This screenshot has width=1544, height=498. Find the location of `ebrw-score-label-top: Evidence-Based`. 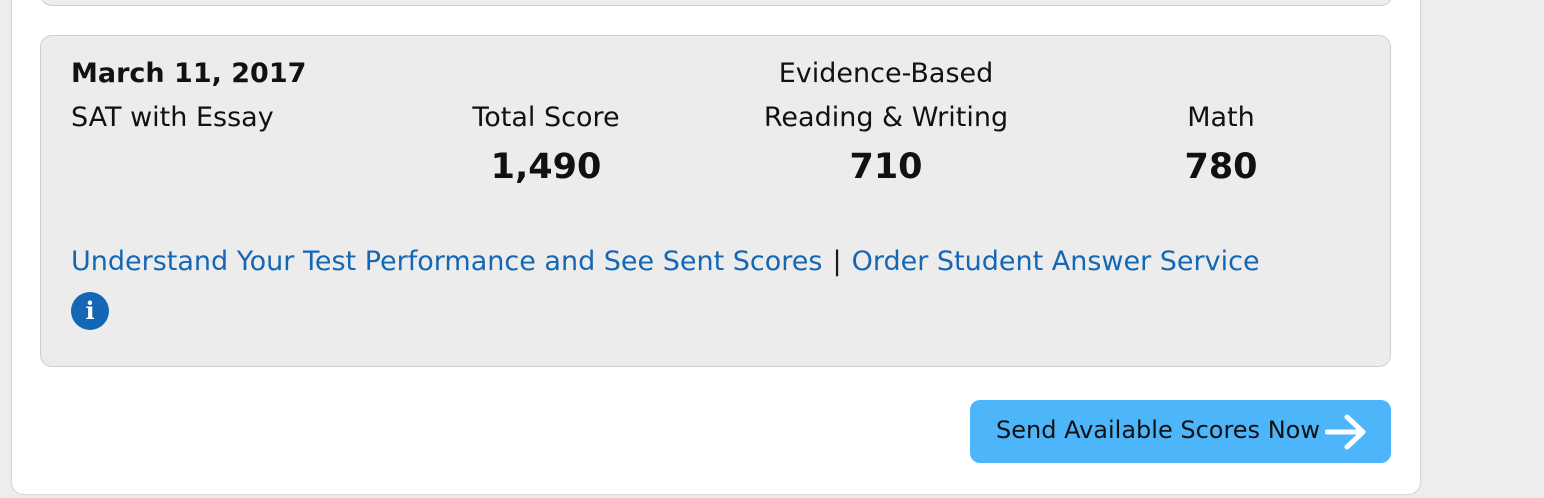

ebrw-score-label-top: Evidence-Based is located at coordinates (886, 73).